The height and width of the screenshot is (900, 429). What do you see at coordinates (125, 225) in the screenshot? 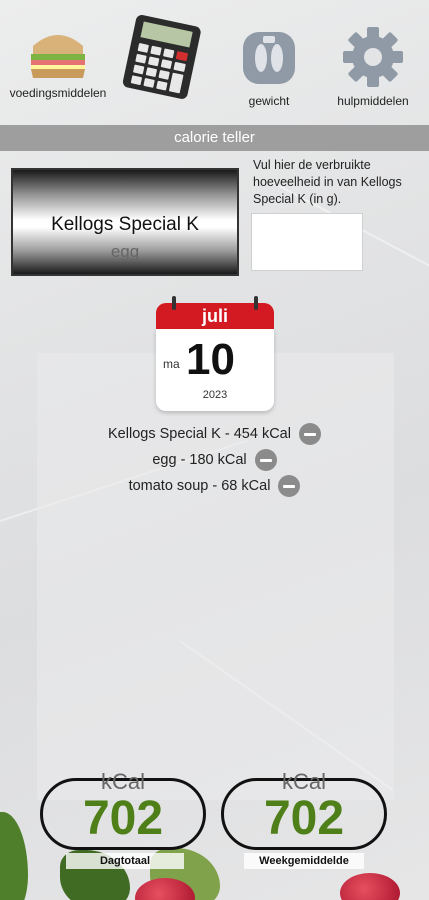
I see `picker-selected-item: Kellogs Special K` at bounding box center [125, 225].